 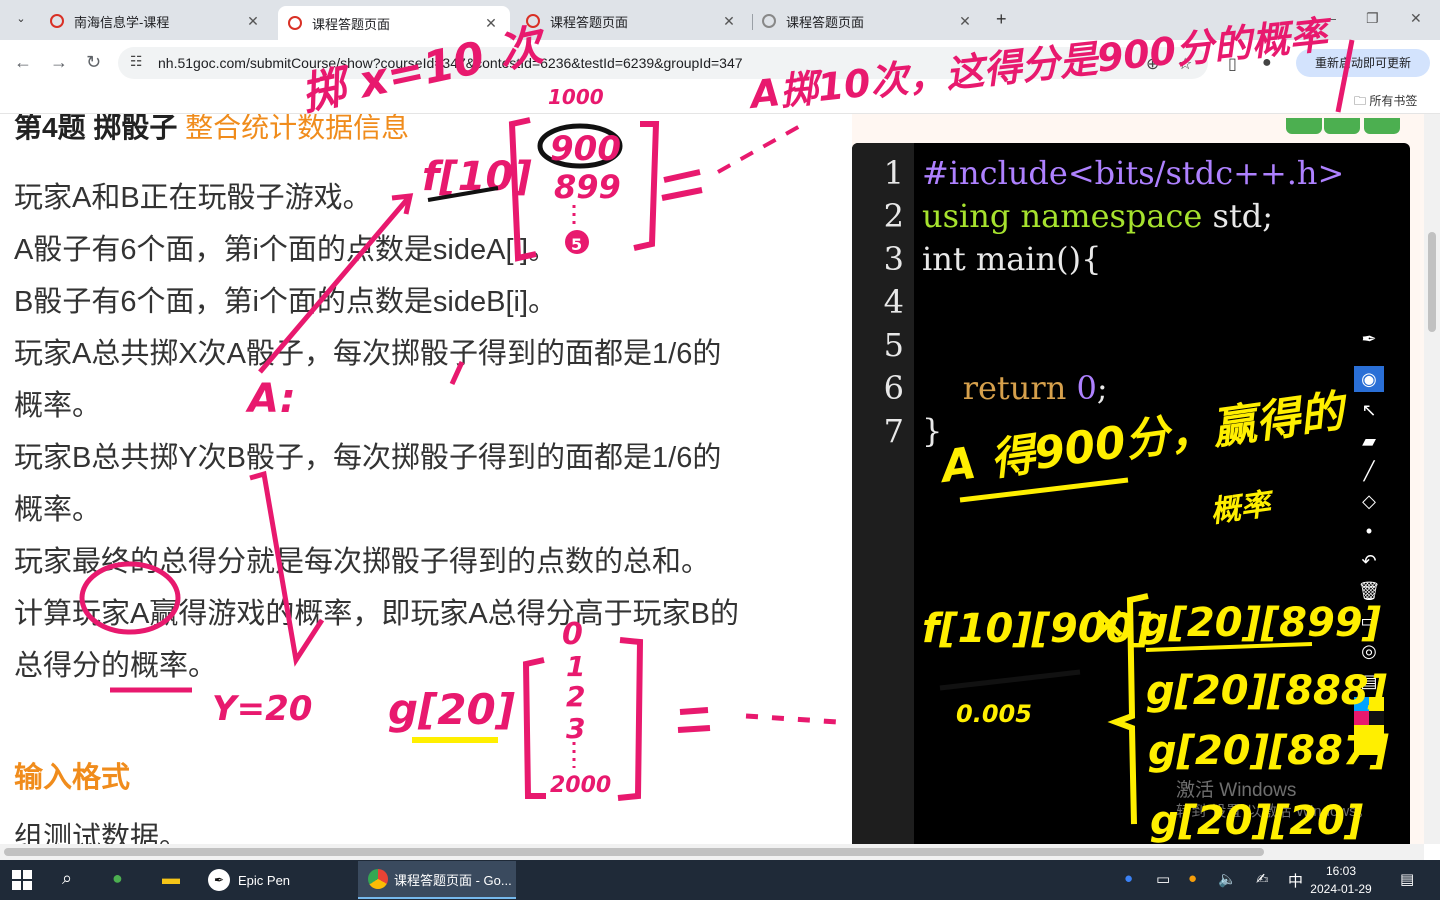 I want to click on problem-line: 玩家A和B正在玩骰子游戏。, so click(x=193, y=198).